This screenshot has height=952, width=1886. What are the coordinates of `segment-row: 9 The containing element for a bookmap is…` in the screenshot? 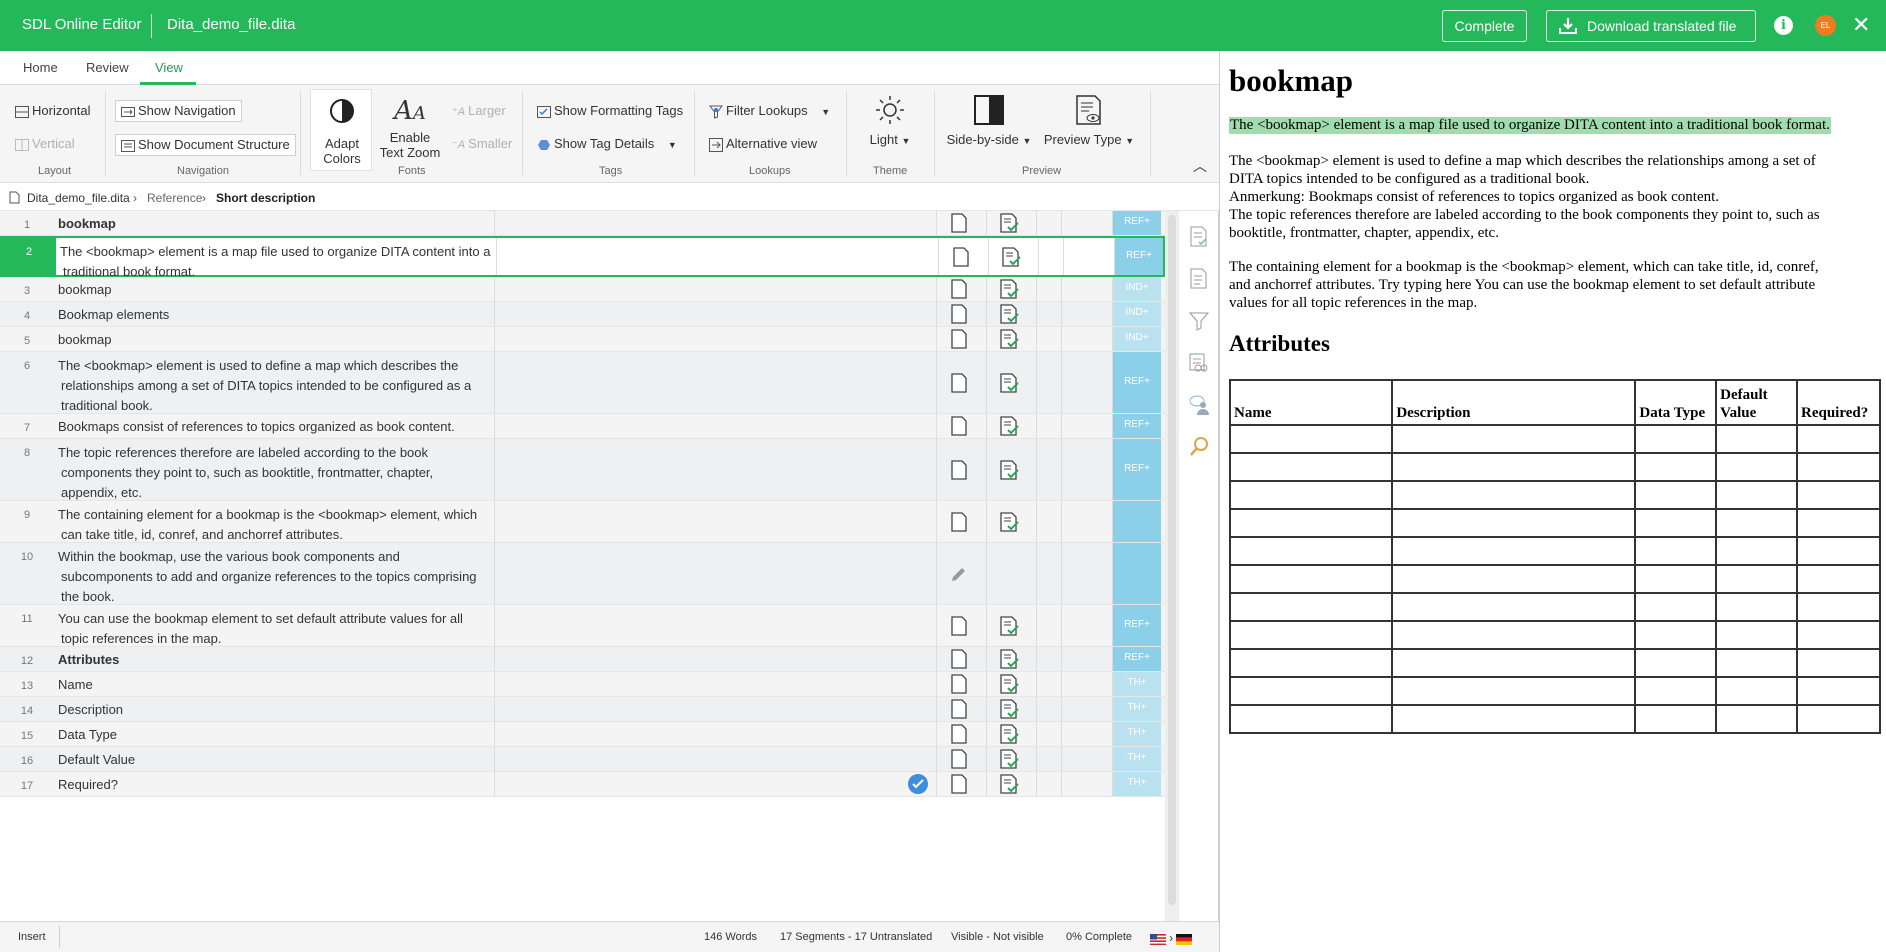 It's located at (582, 522).